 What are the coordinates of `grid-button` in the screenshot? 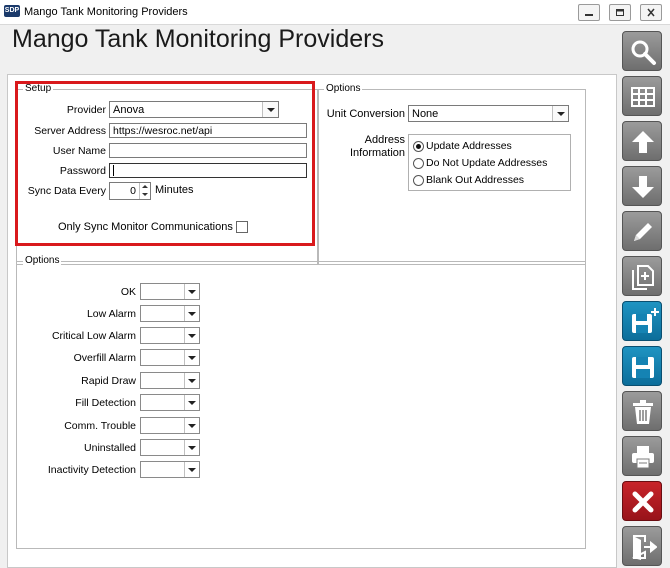 It's located at (642, 96).